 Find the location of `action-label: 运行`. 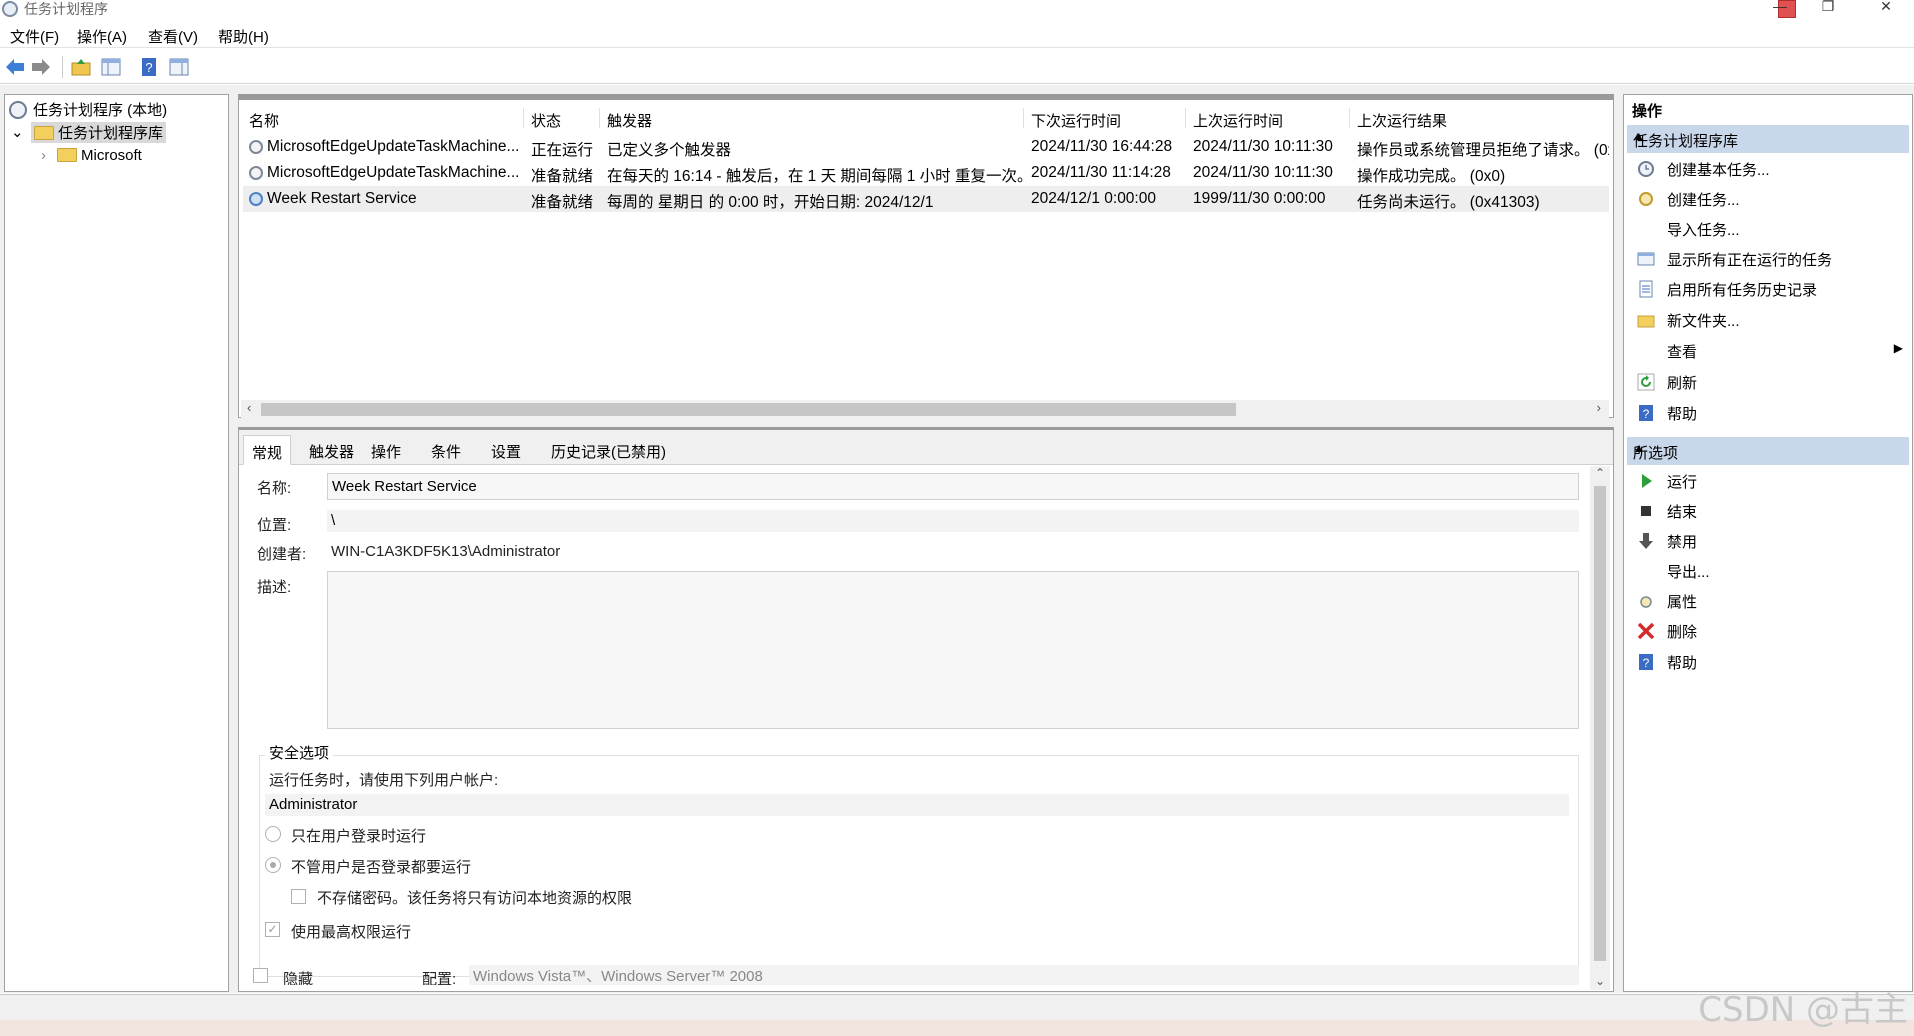

action-label: 运行 is located at coordinates (1682, 482).